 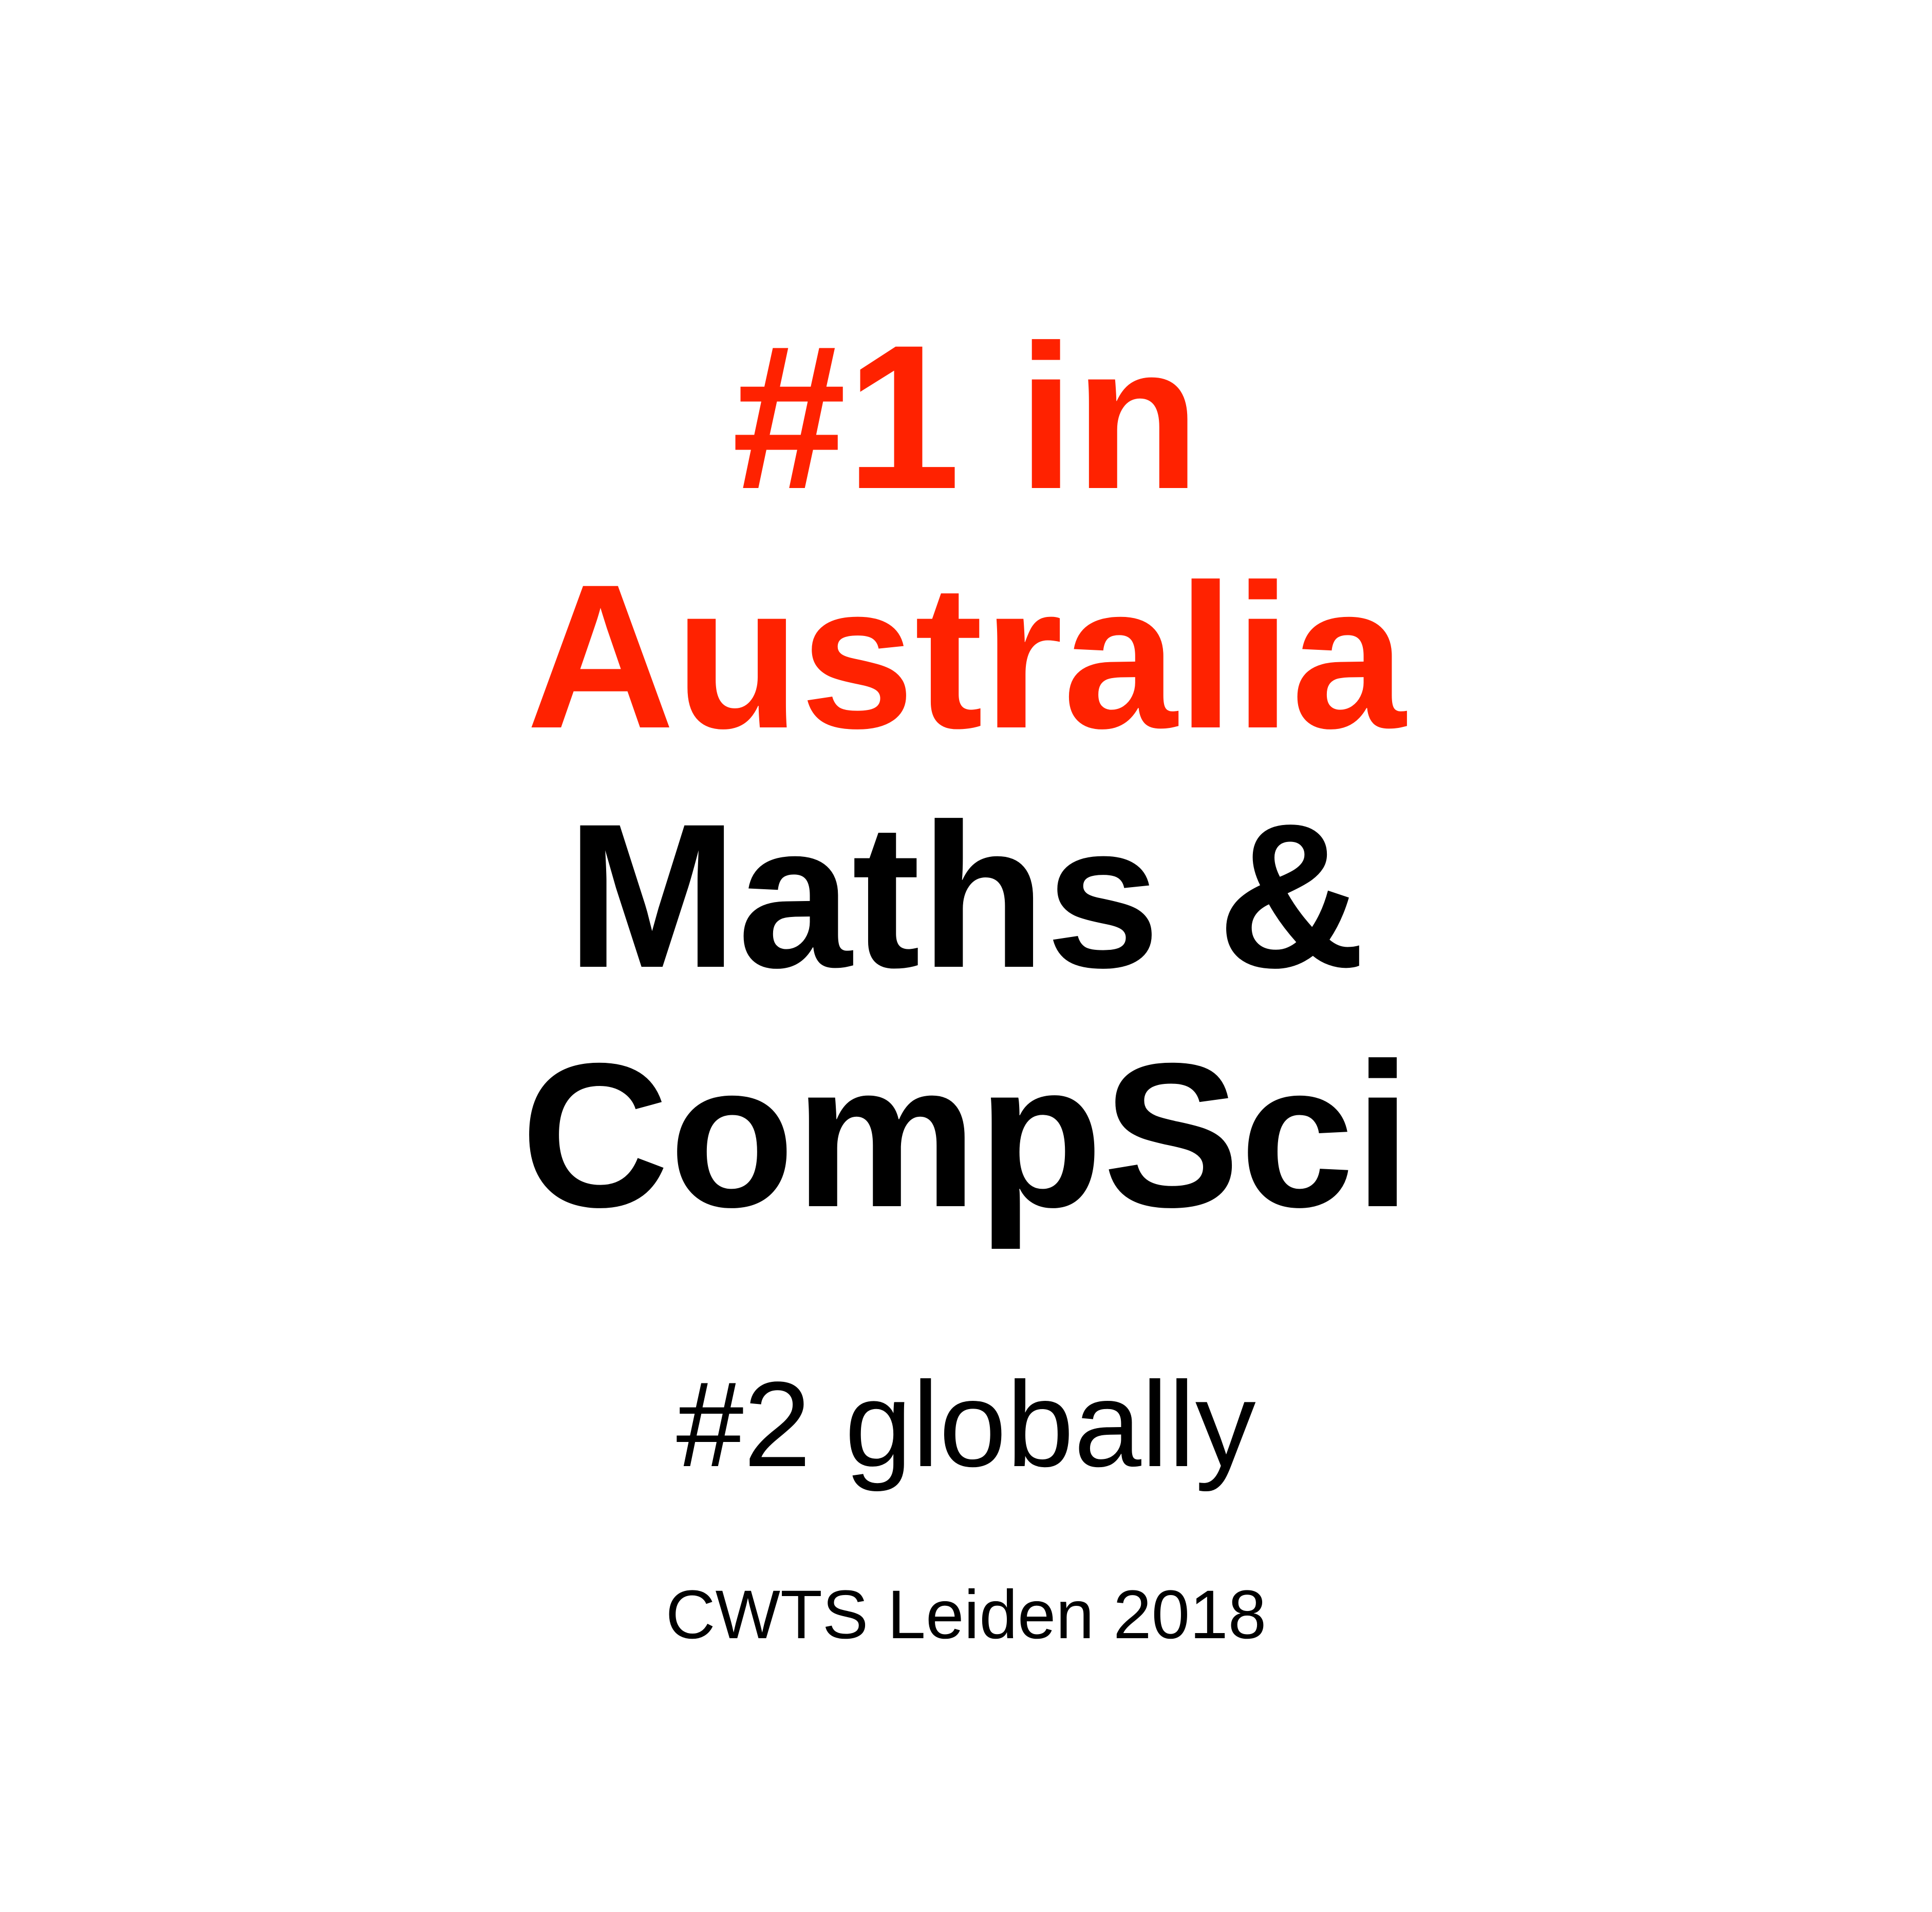 I want to click on source-caption: CWTS Leiden 2018, so click(x=966, y=1615).